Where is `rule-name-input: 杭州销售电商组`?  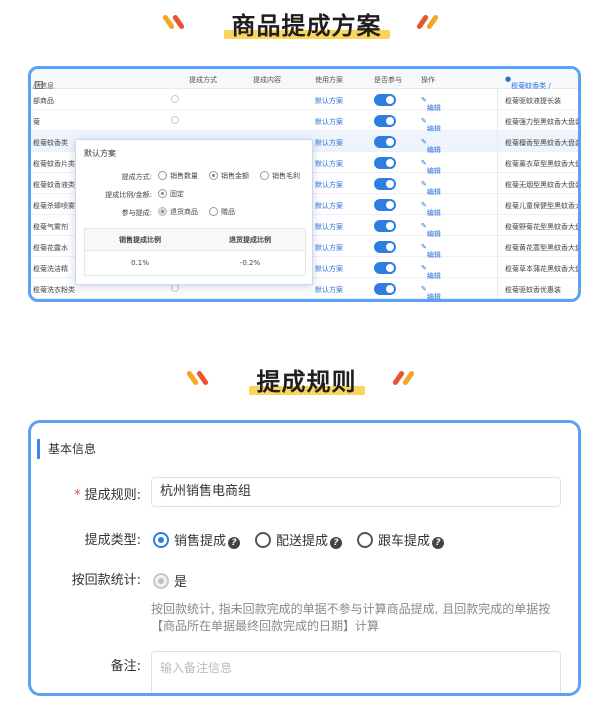 rule-name-input: 杭州销售电商组 is located at coordinates (356, 492).